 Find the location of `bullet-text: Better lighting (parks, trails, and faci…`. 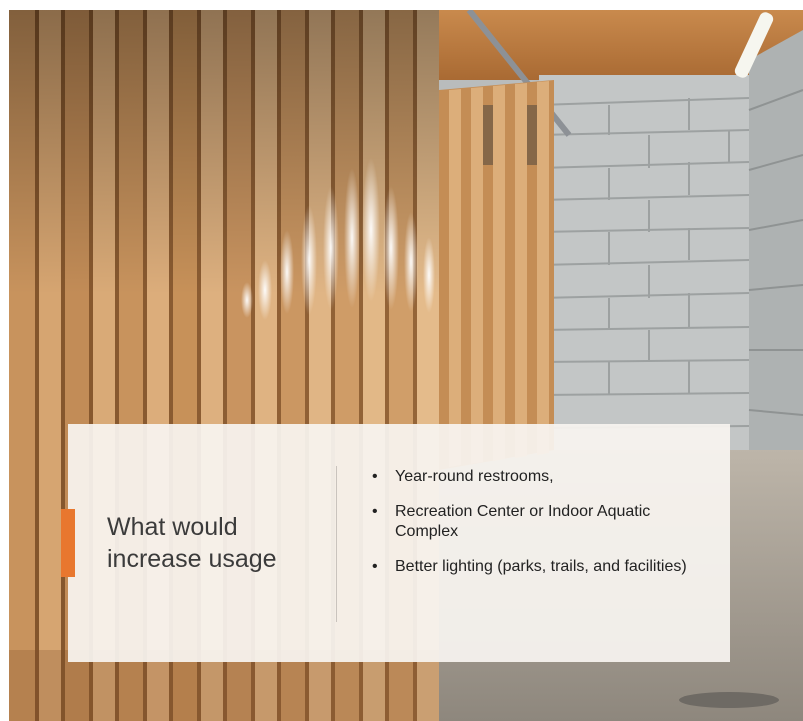

bullet-text: Better lighting (parks, trails, and faci… is located at coordinates (541, 566).